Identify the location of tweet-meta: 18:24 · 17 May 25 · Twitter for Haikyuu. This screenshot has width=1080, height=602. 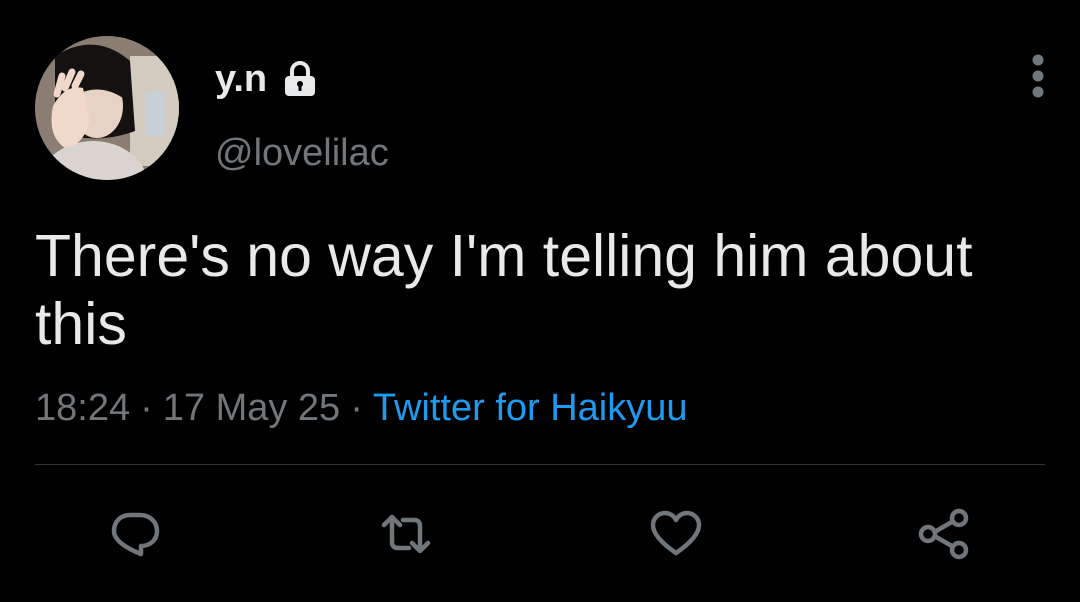
(361, 408).